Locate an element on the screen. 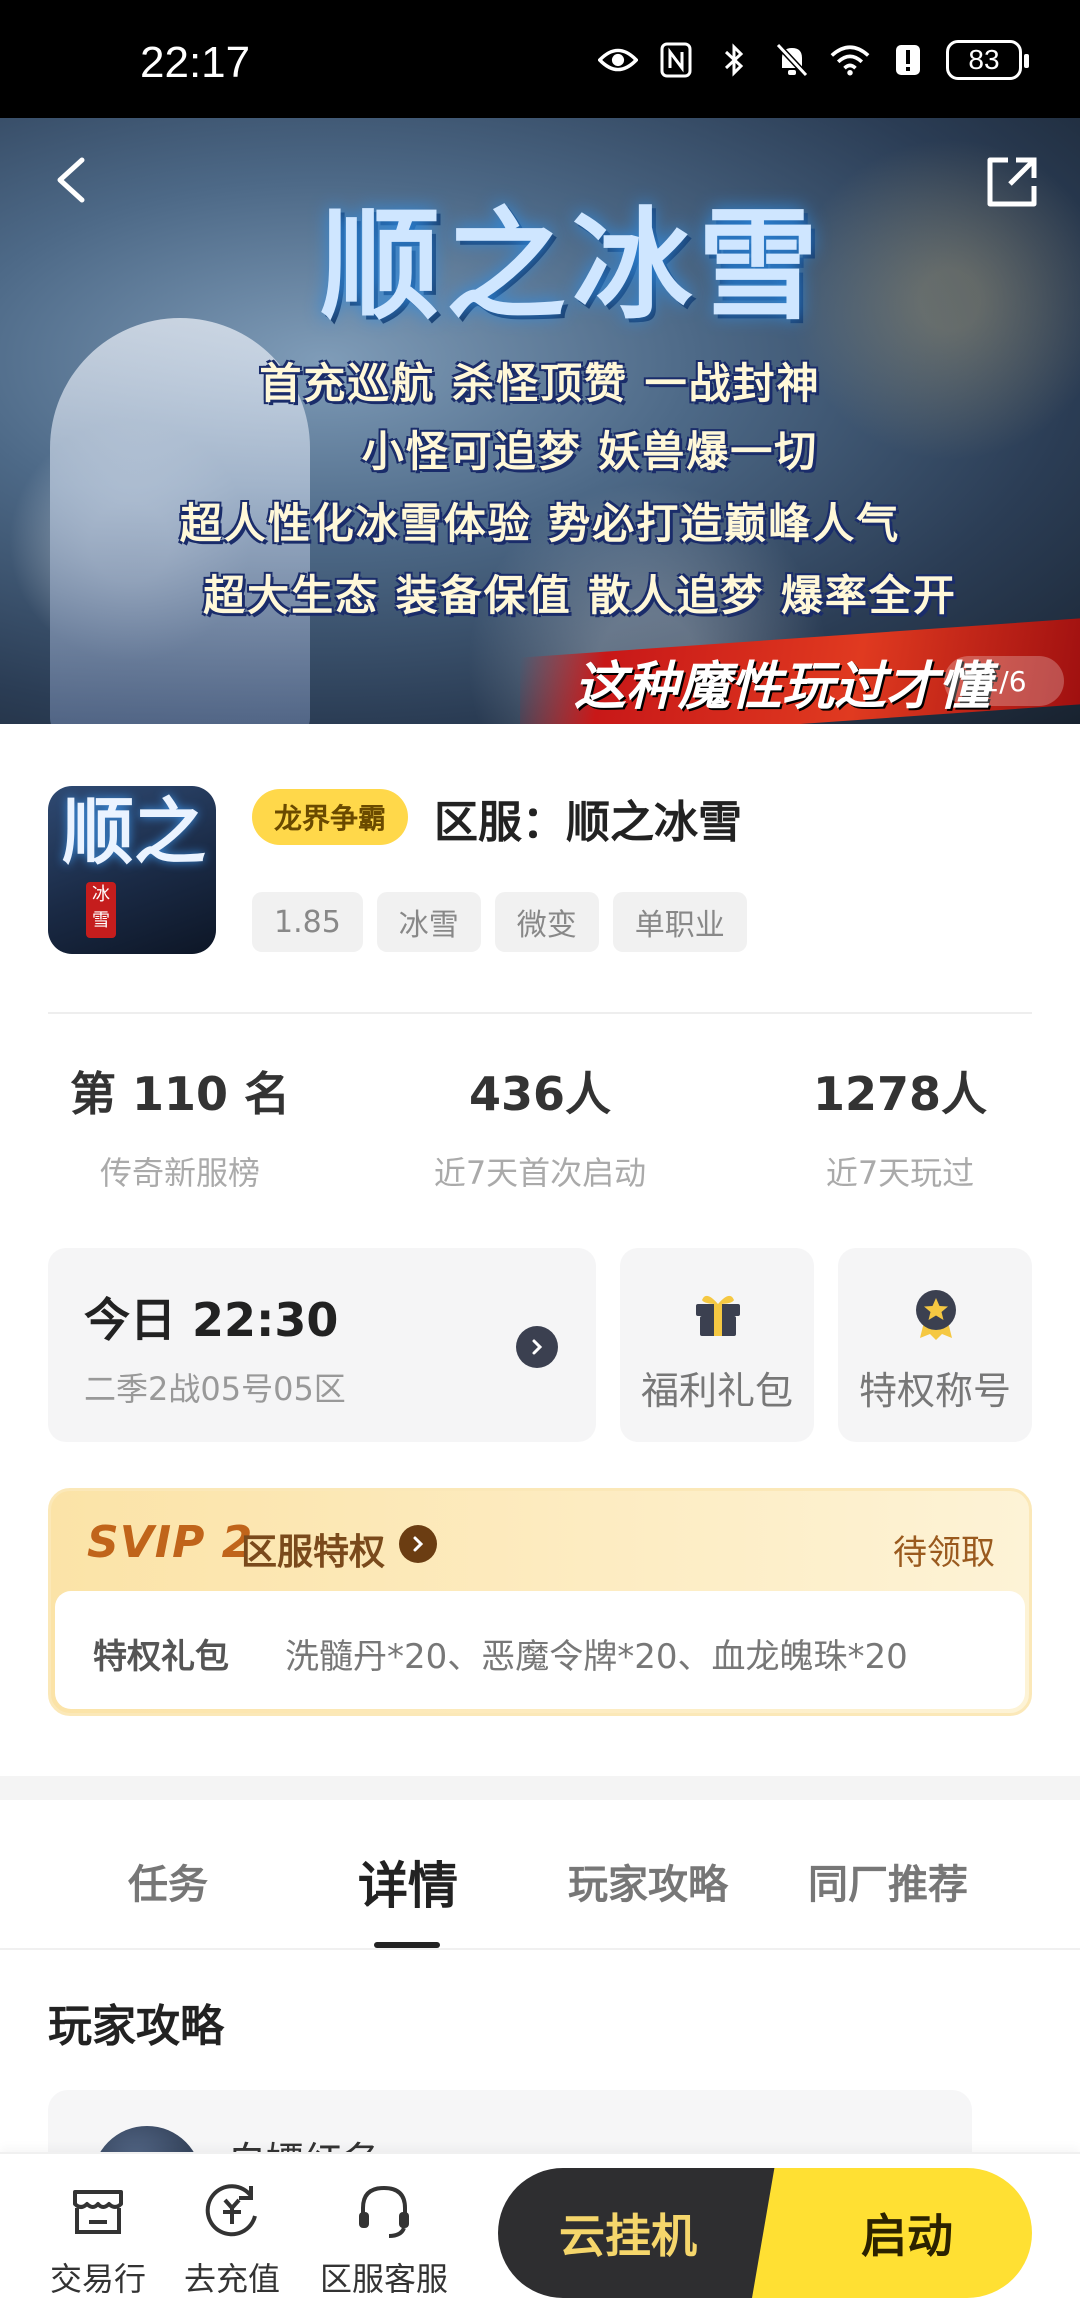  recharge-button: 去充值 is located at coordinates (232, 2238).